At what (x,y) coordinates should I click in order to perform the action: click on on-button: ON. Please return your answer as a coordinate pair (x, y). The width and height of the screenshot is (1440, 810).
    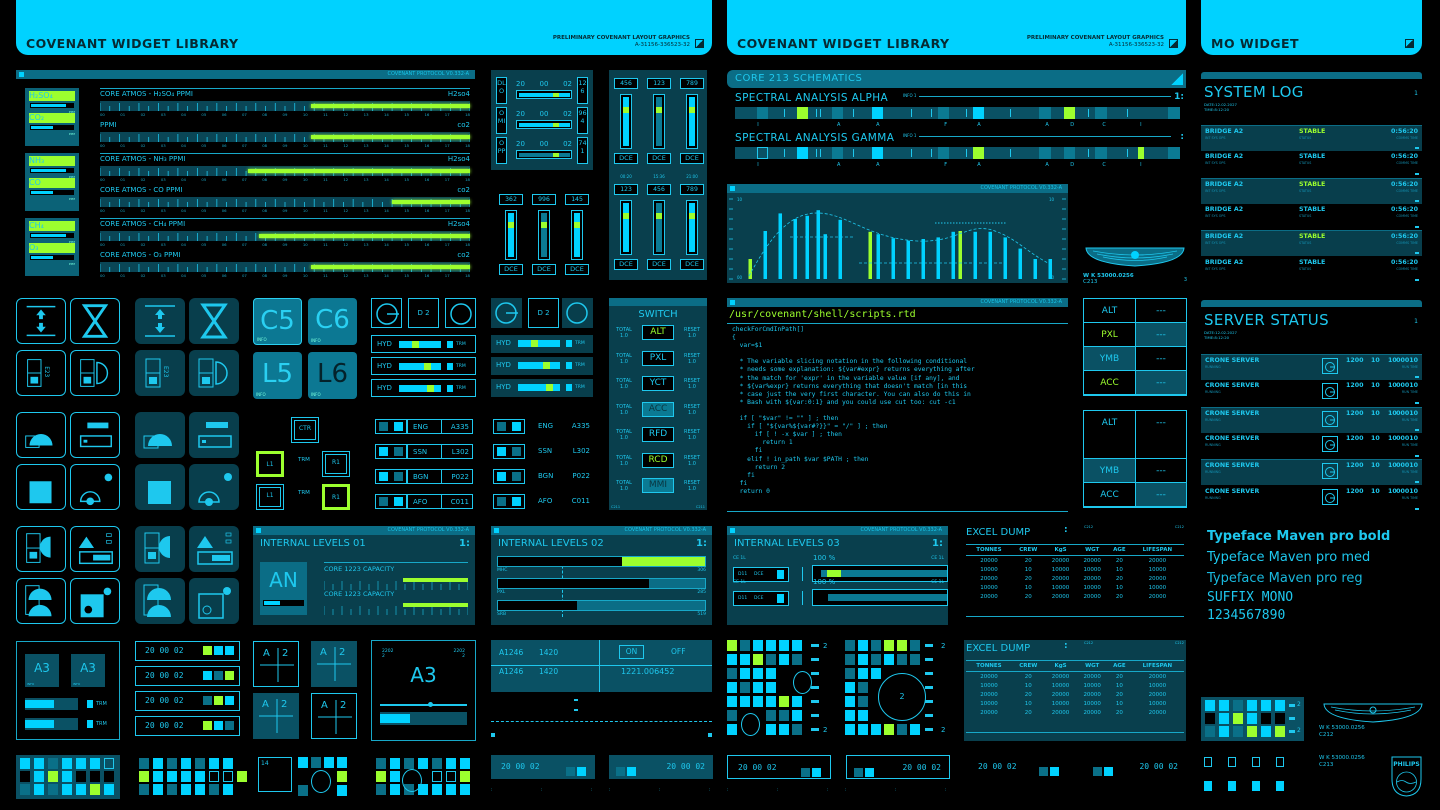
    Looking at the image, I should click on (631, 652).